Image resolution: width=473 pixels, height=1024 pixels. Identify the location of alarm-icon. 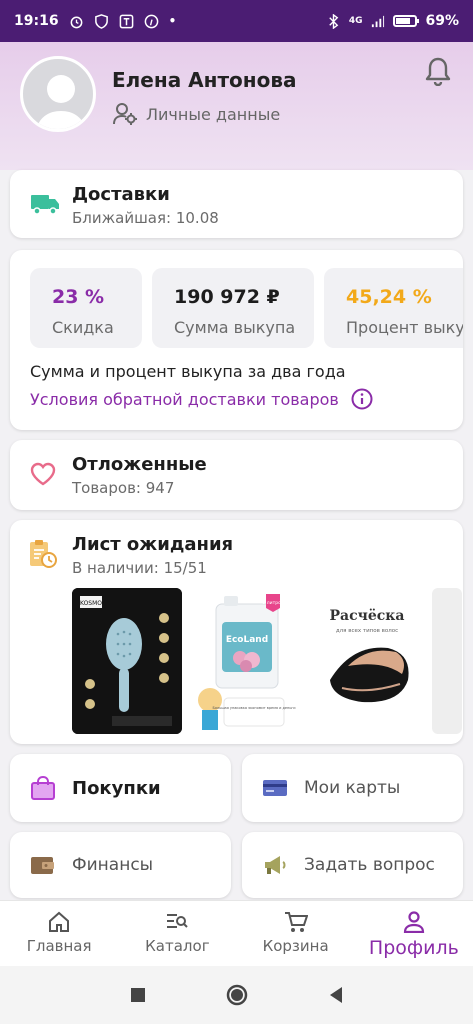
(76, 22).